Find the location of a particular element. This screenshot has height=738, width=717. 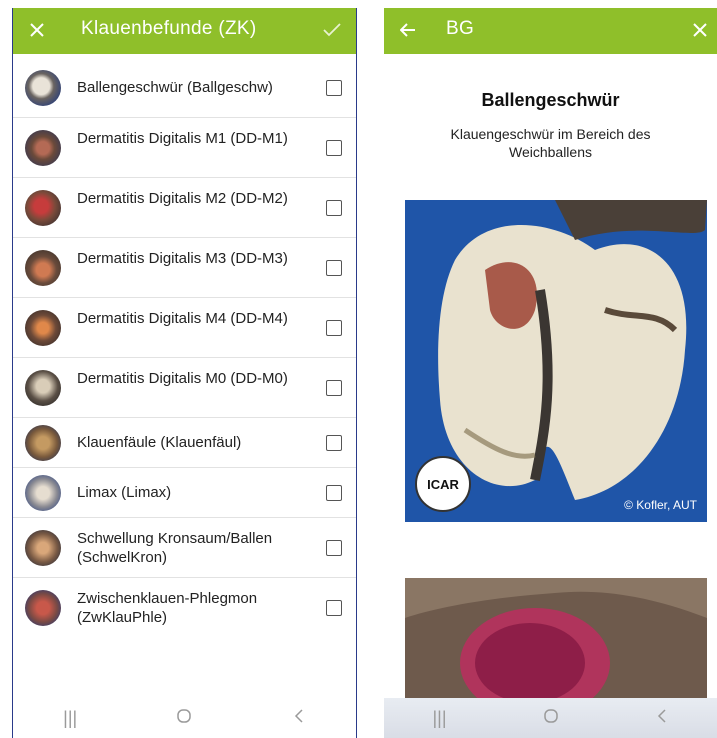

list-item-label: Dermatitis Digitalis M1 (DD-M1) is located at coordinates (182, 138).